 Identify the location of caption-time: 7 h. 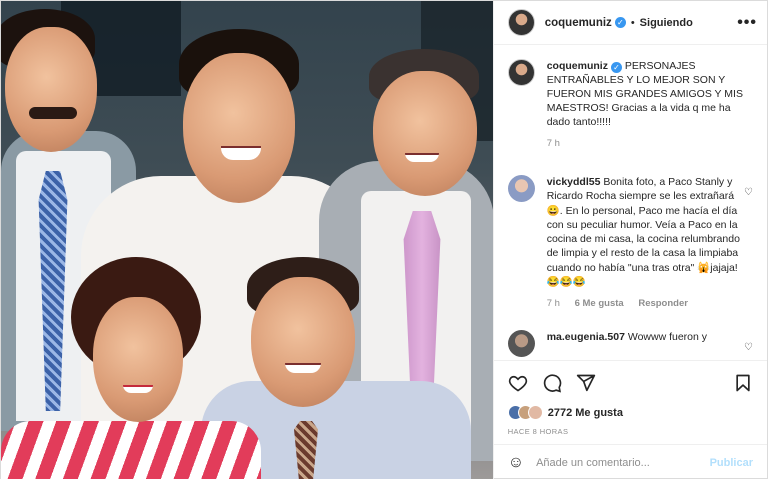
(553, 143).